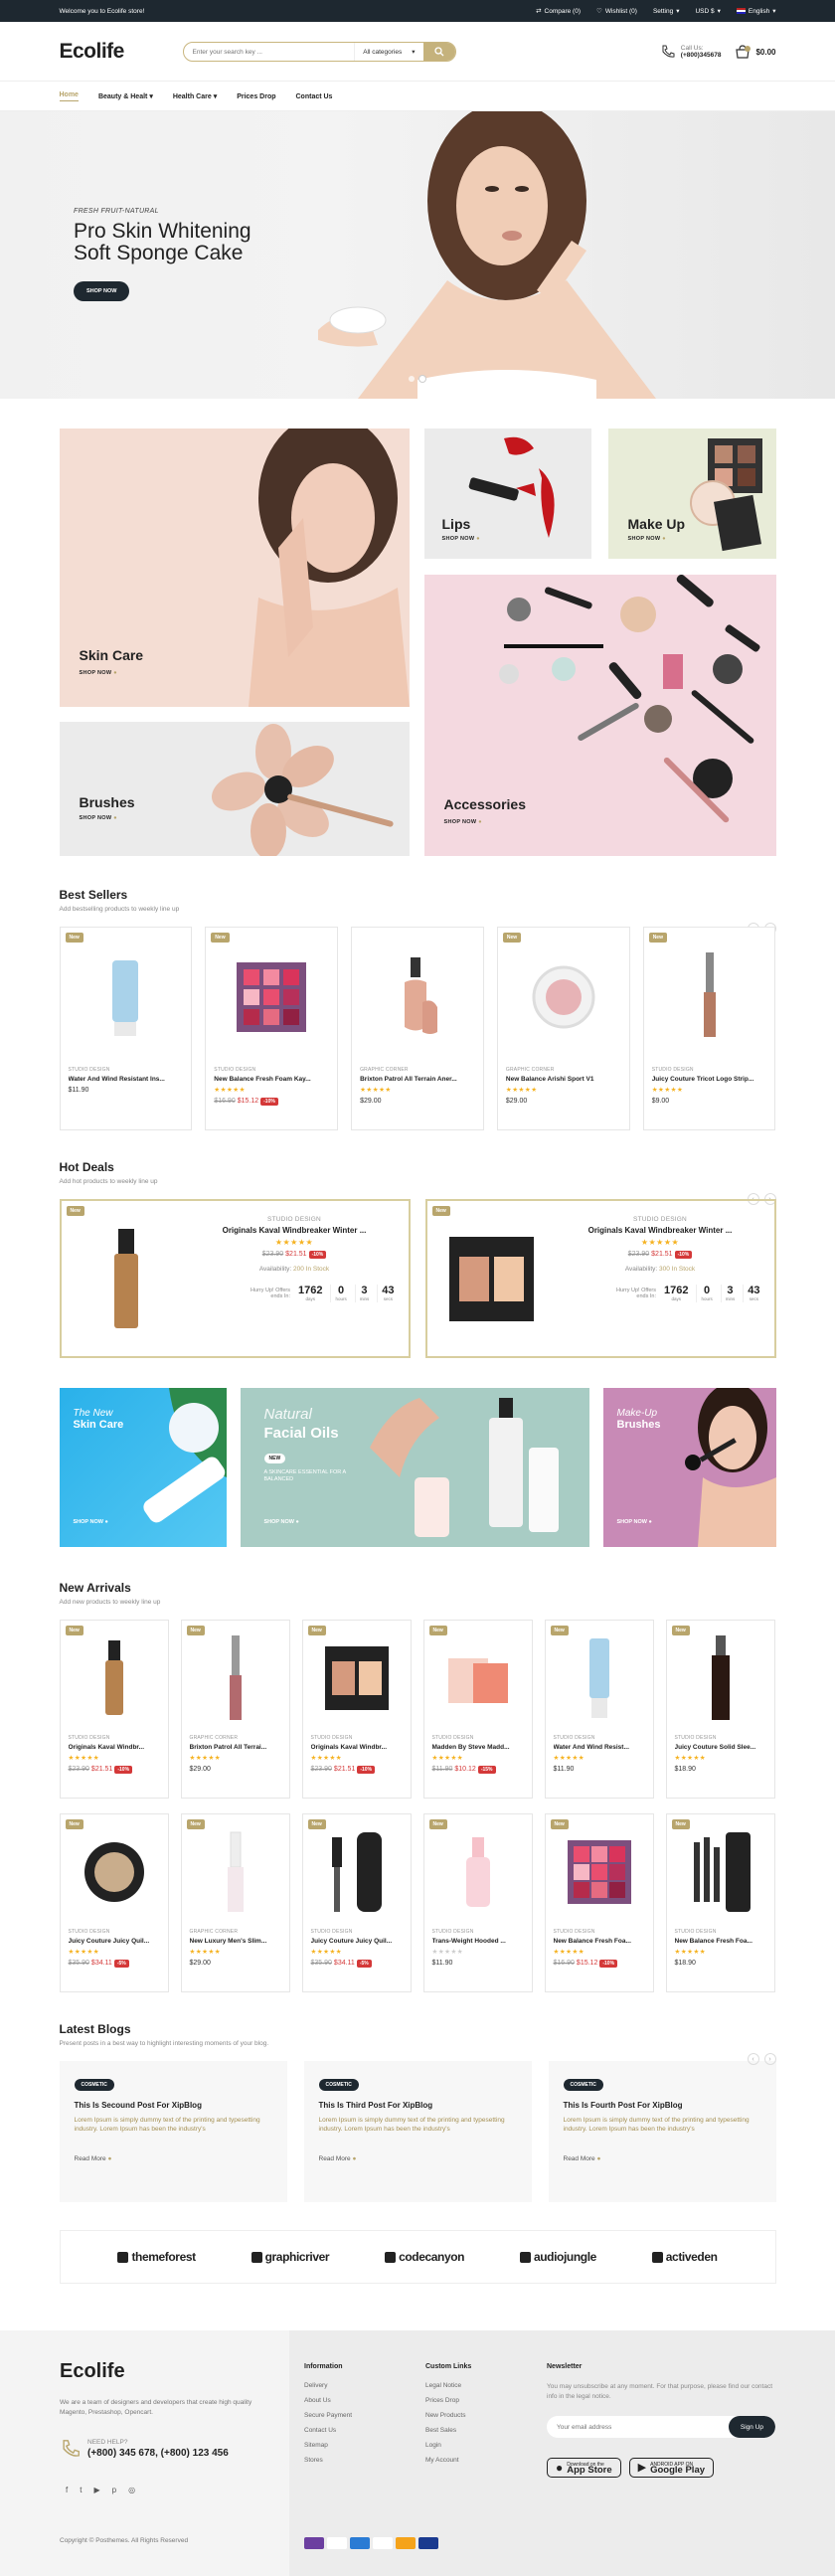  I want to click on blog-title: This Is Fourth Post For XipBlog, so click(662, 2105).